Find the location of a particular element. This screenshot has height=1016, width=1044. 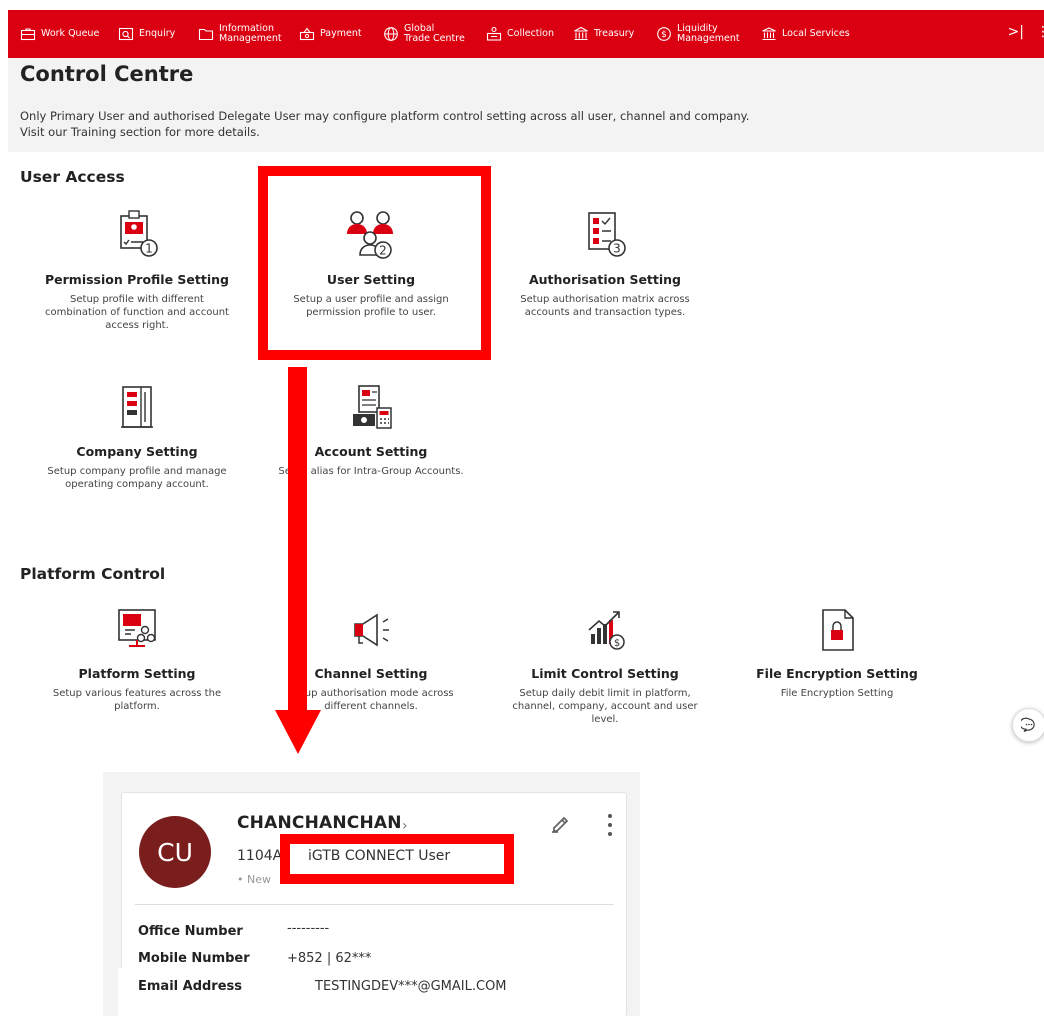

collapse-nav-button: >| is located at coordinates (1016, 32).